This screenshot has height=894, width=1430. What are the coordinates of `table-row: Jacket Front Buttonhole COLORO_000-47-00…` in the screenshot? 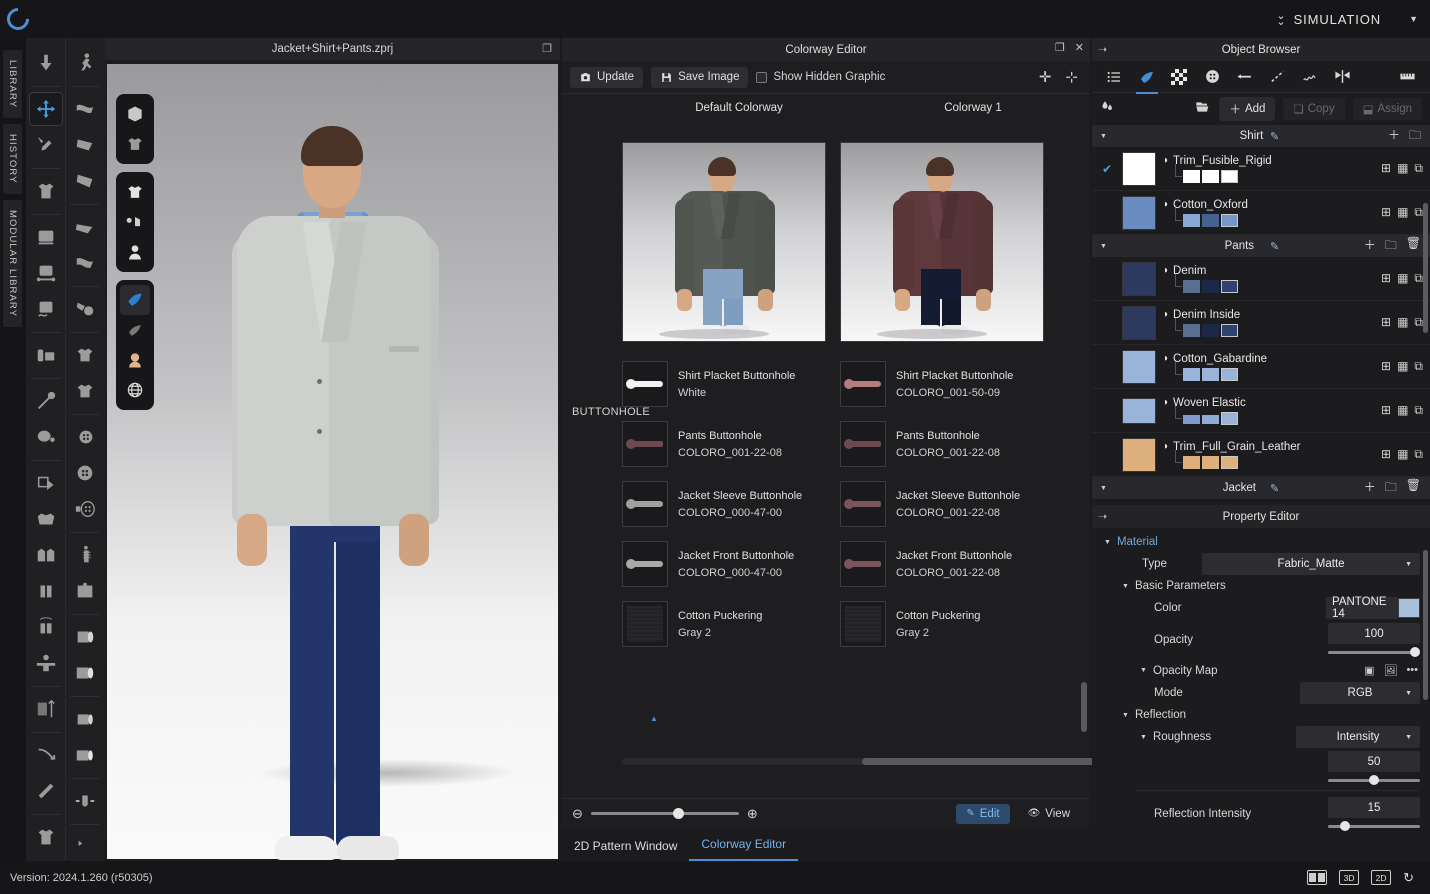 It's located at (856, 564).